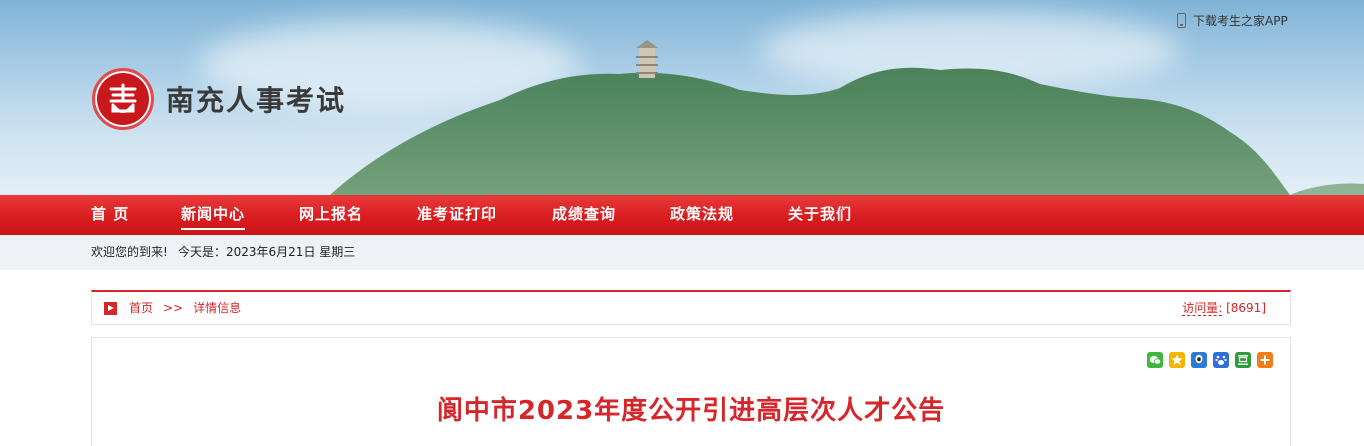 Image resolution: width=1364 pixels, height=446 pixels. I want to click on nav-item-news-center: 新闻中心, so click(213, 215).